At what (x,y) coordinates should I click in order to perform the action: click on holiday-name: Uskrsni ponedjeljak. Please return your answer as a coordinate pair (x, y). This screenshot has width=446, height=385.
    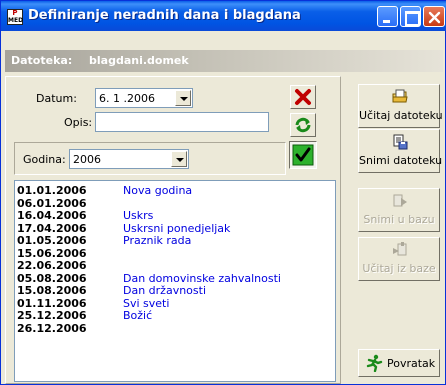
    Looking at the image, I should click on (177, 228).